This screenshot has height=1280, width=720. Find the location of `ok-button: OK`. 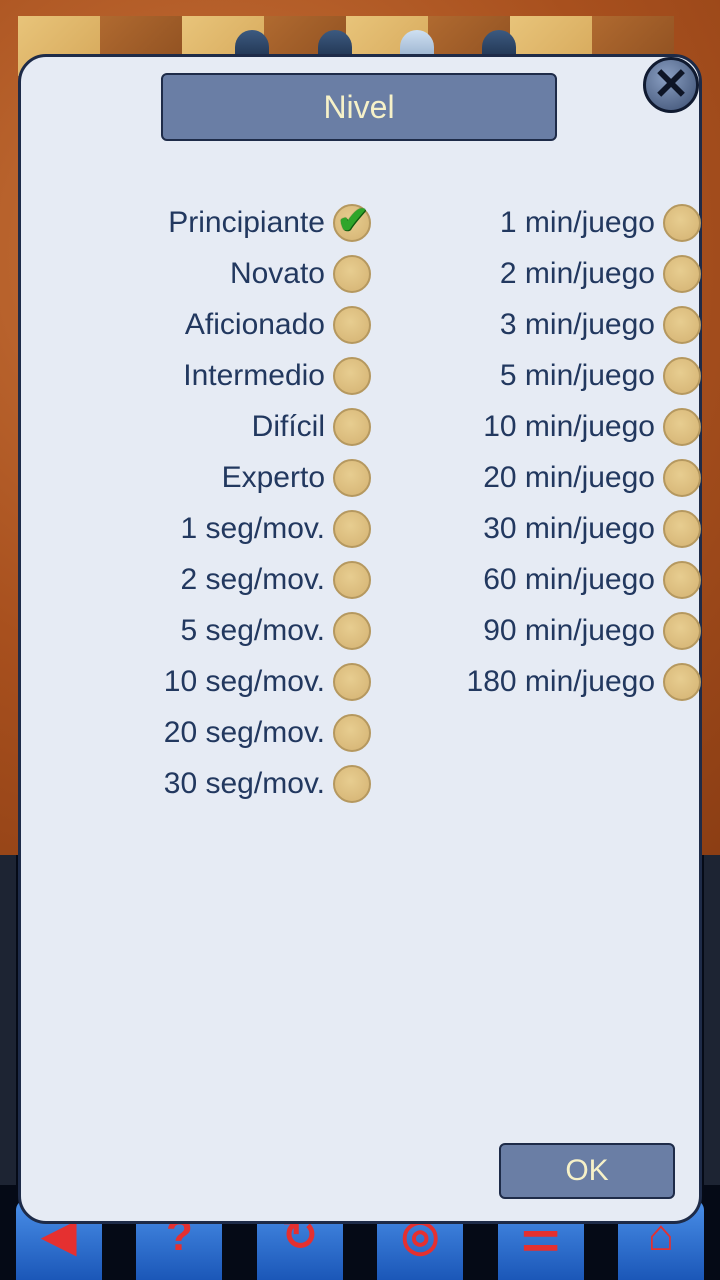

ok-button: OK is located at coordinates (587, 1171).